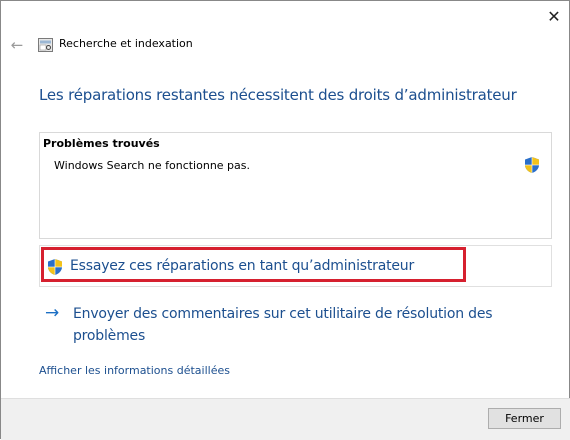 The width and height of the screenshot is (570, 440). What do you see at coordinates (524, 418) in the screenshot?
I see `close-button: Fermer` at bounding box center [524, 418].